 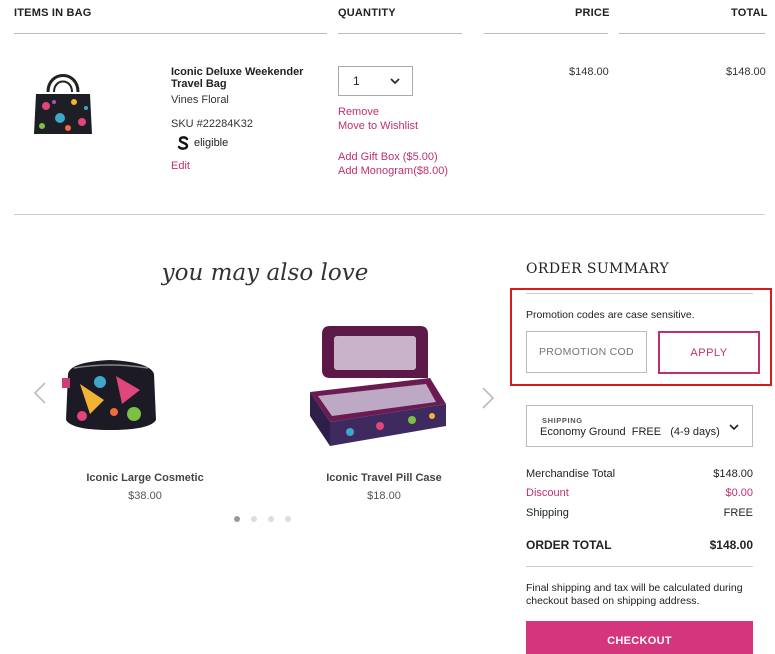 What do you see at coordinates (358, 112) in the screenshot?
I see `remove-link: Remove` at bounding box center [358, 112].